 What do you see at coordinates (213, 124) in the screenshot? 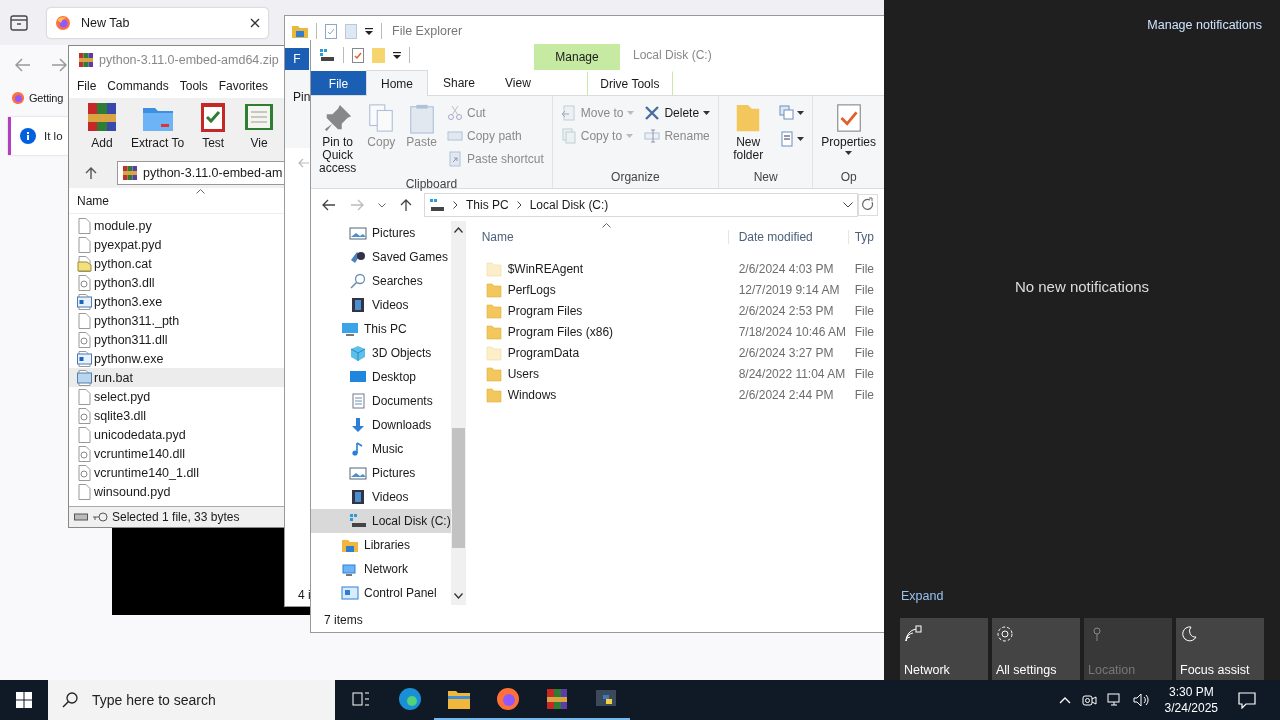
I see `toolbar-button: Test` at bounding box center [213, 124].